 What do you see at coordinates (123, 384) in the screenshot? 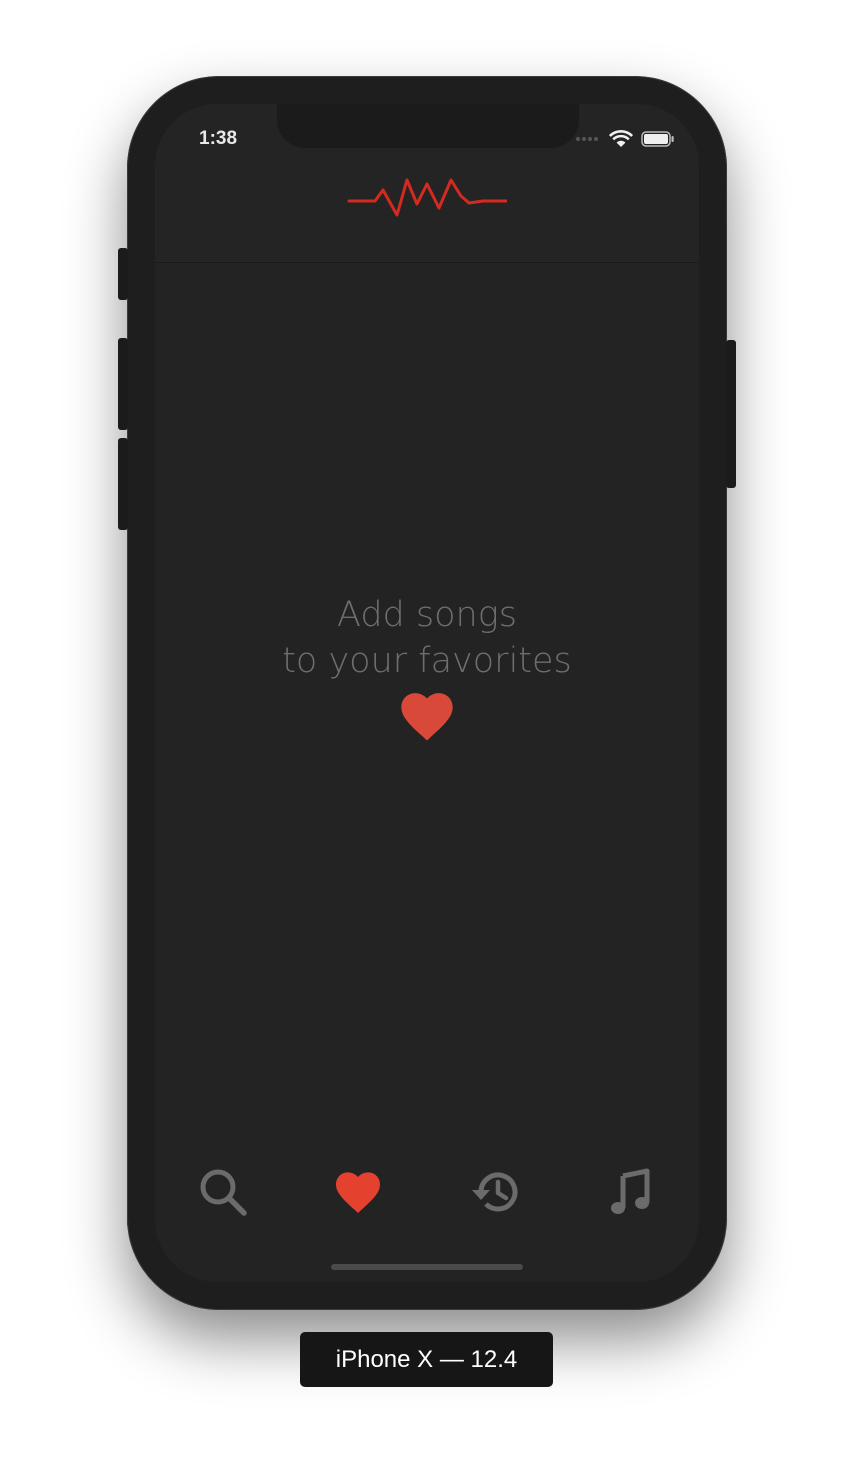
I see `volume-up-button` at bounding box center [123, 384].